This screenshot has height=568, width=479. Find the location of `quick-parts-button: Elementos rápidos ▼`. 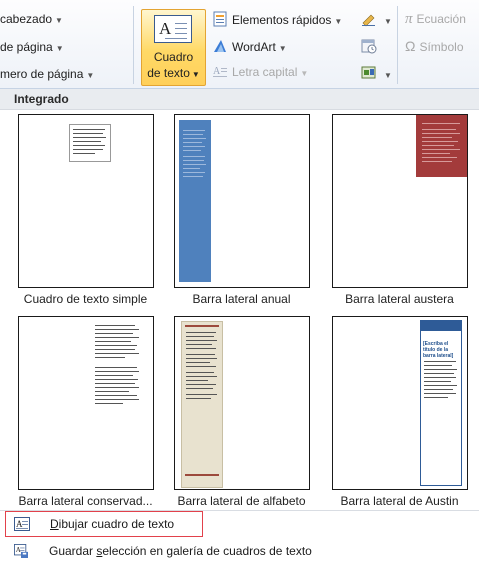

quick-parts-button: Elementos rápidos ▼ is located at coordinates (277, 19).